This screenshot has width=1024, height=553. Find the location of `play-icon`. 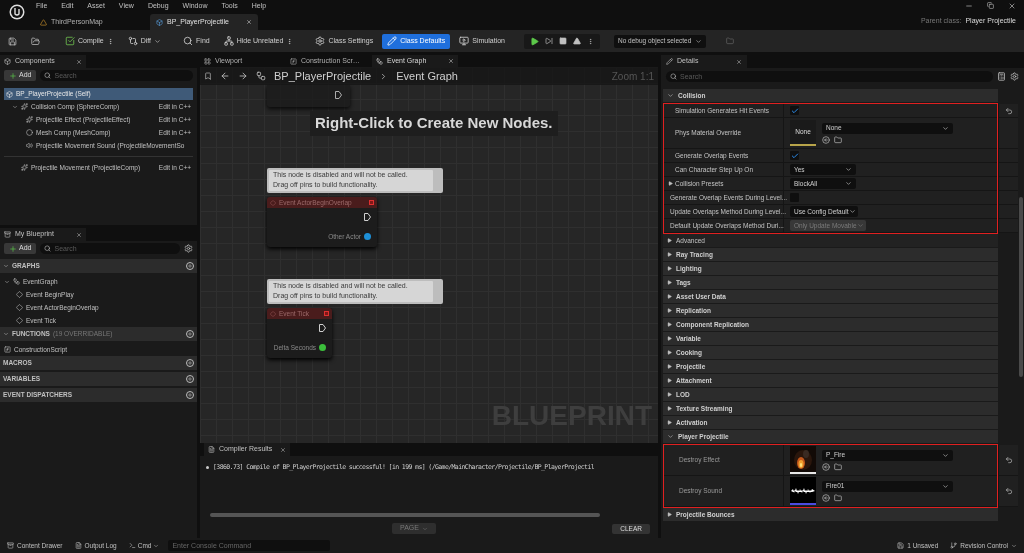

play-icon is located at coordinates (534, 41).